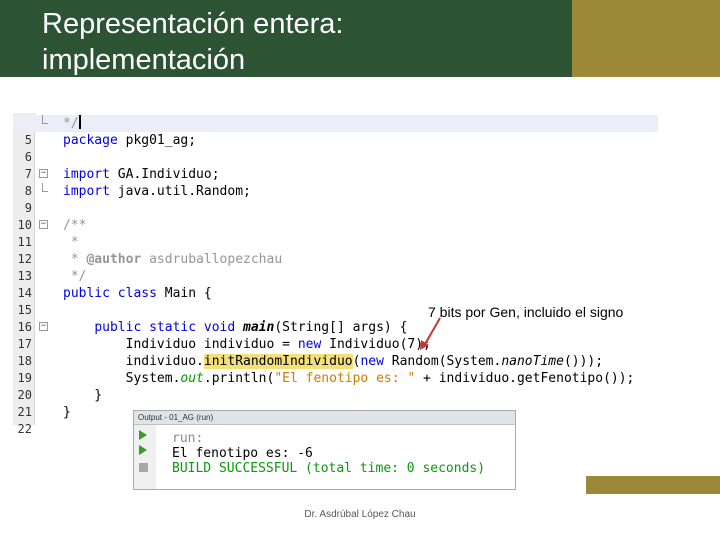 The width and height of the screenshot is (720, 540). What do you see at coordinates (335, 165) in the screenshot?
I see `code-line: 7` at bounding box center [335, 165].